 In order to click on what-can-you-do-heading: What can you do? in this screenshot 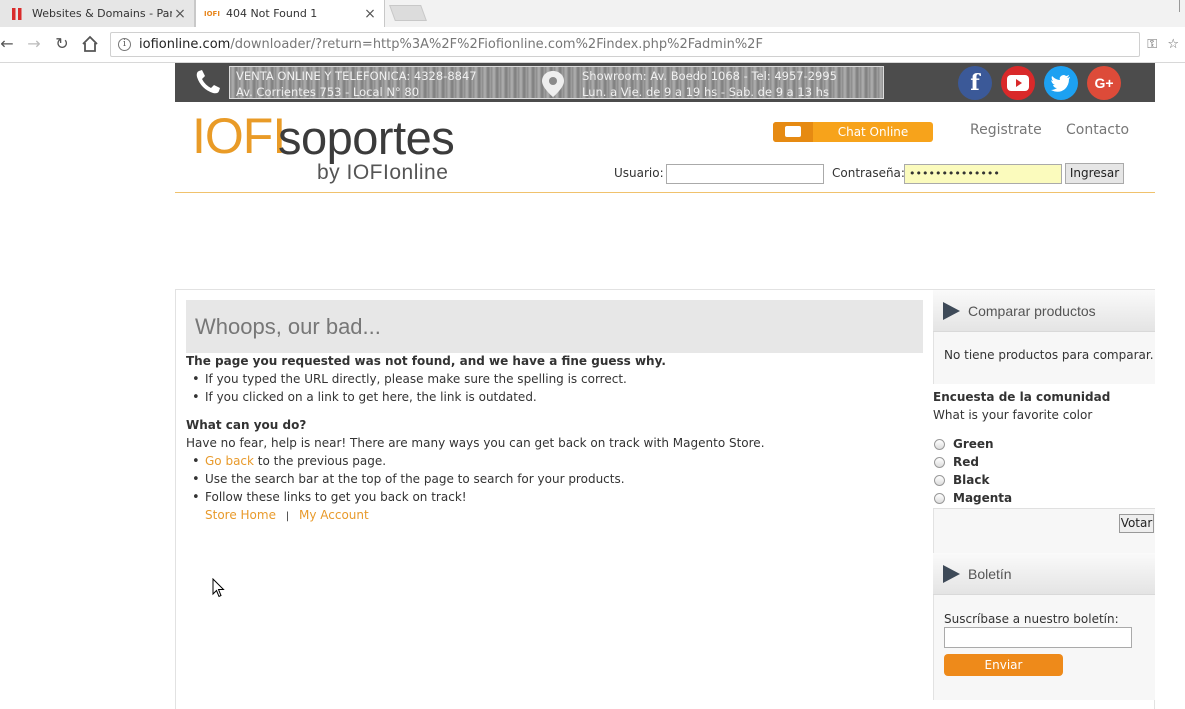, I will do `click(246, 425)`.